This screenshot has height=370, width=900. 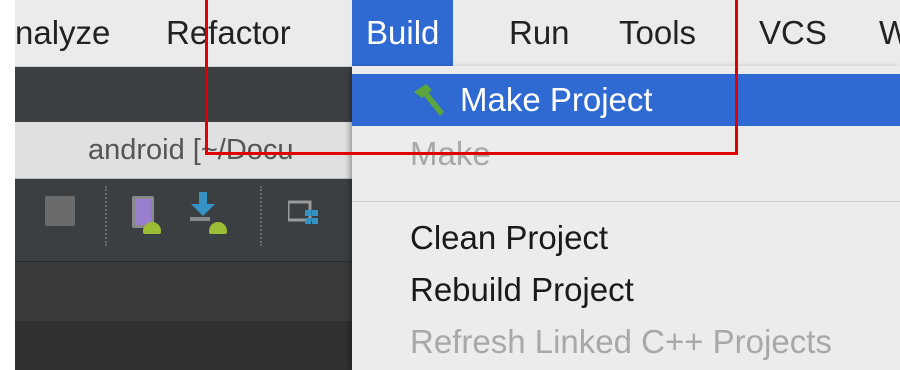 I want to click on menu-build: Build, so click(x=403, y=33).